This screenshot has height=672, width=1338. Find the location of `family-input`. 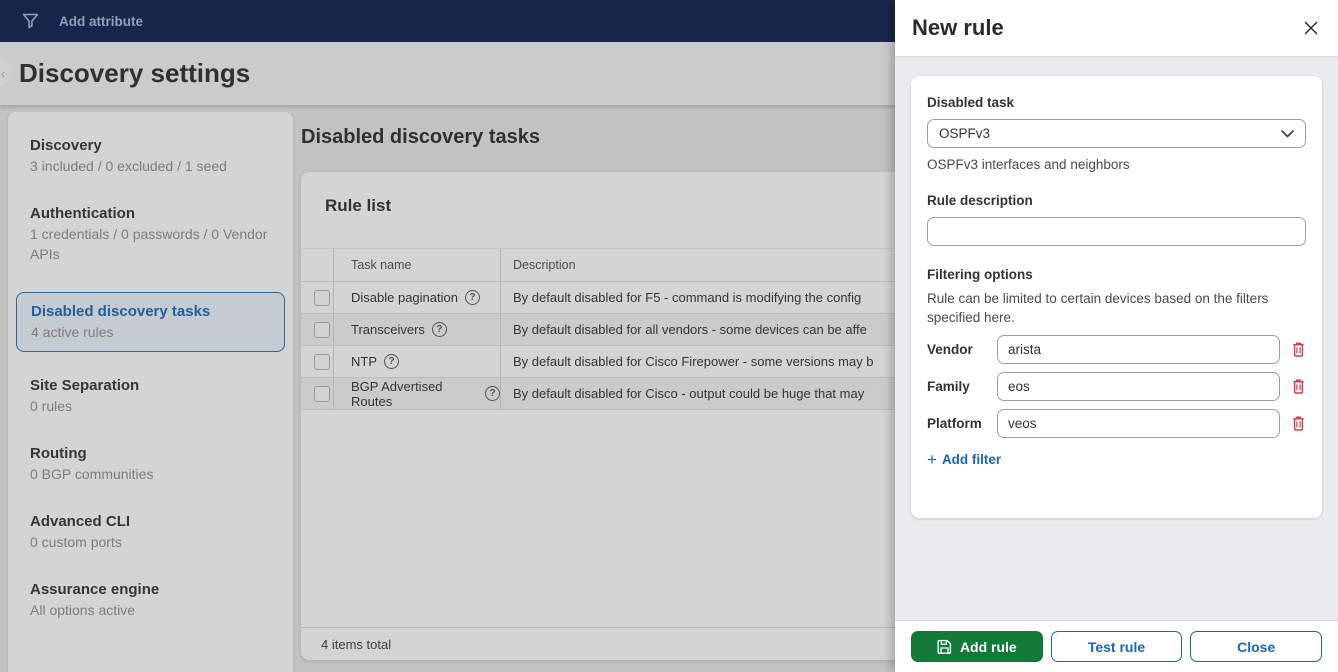

family-input is located at coordinates (1138, 386).